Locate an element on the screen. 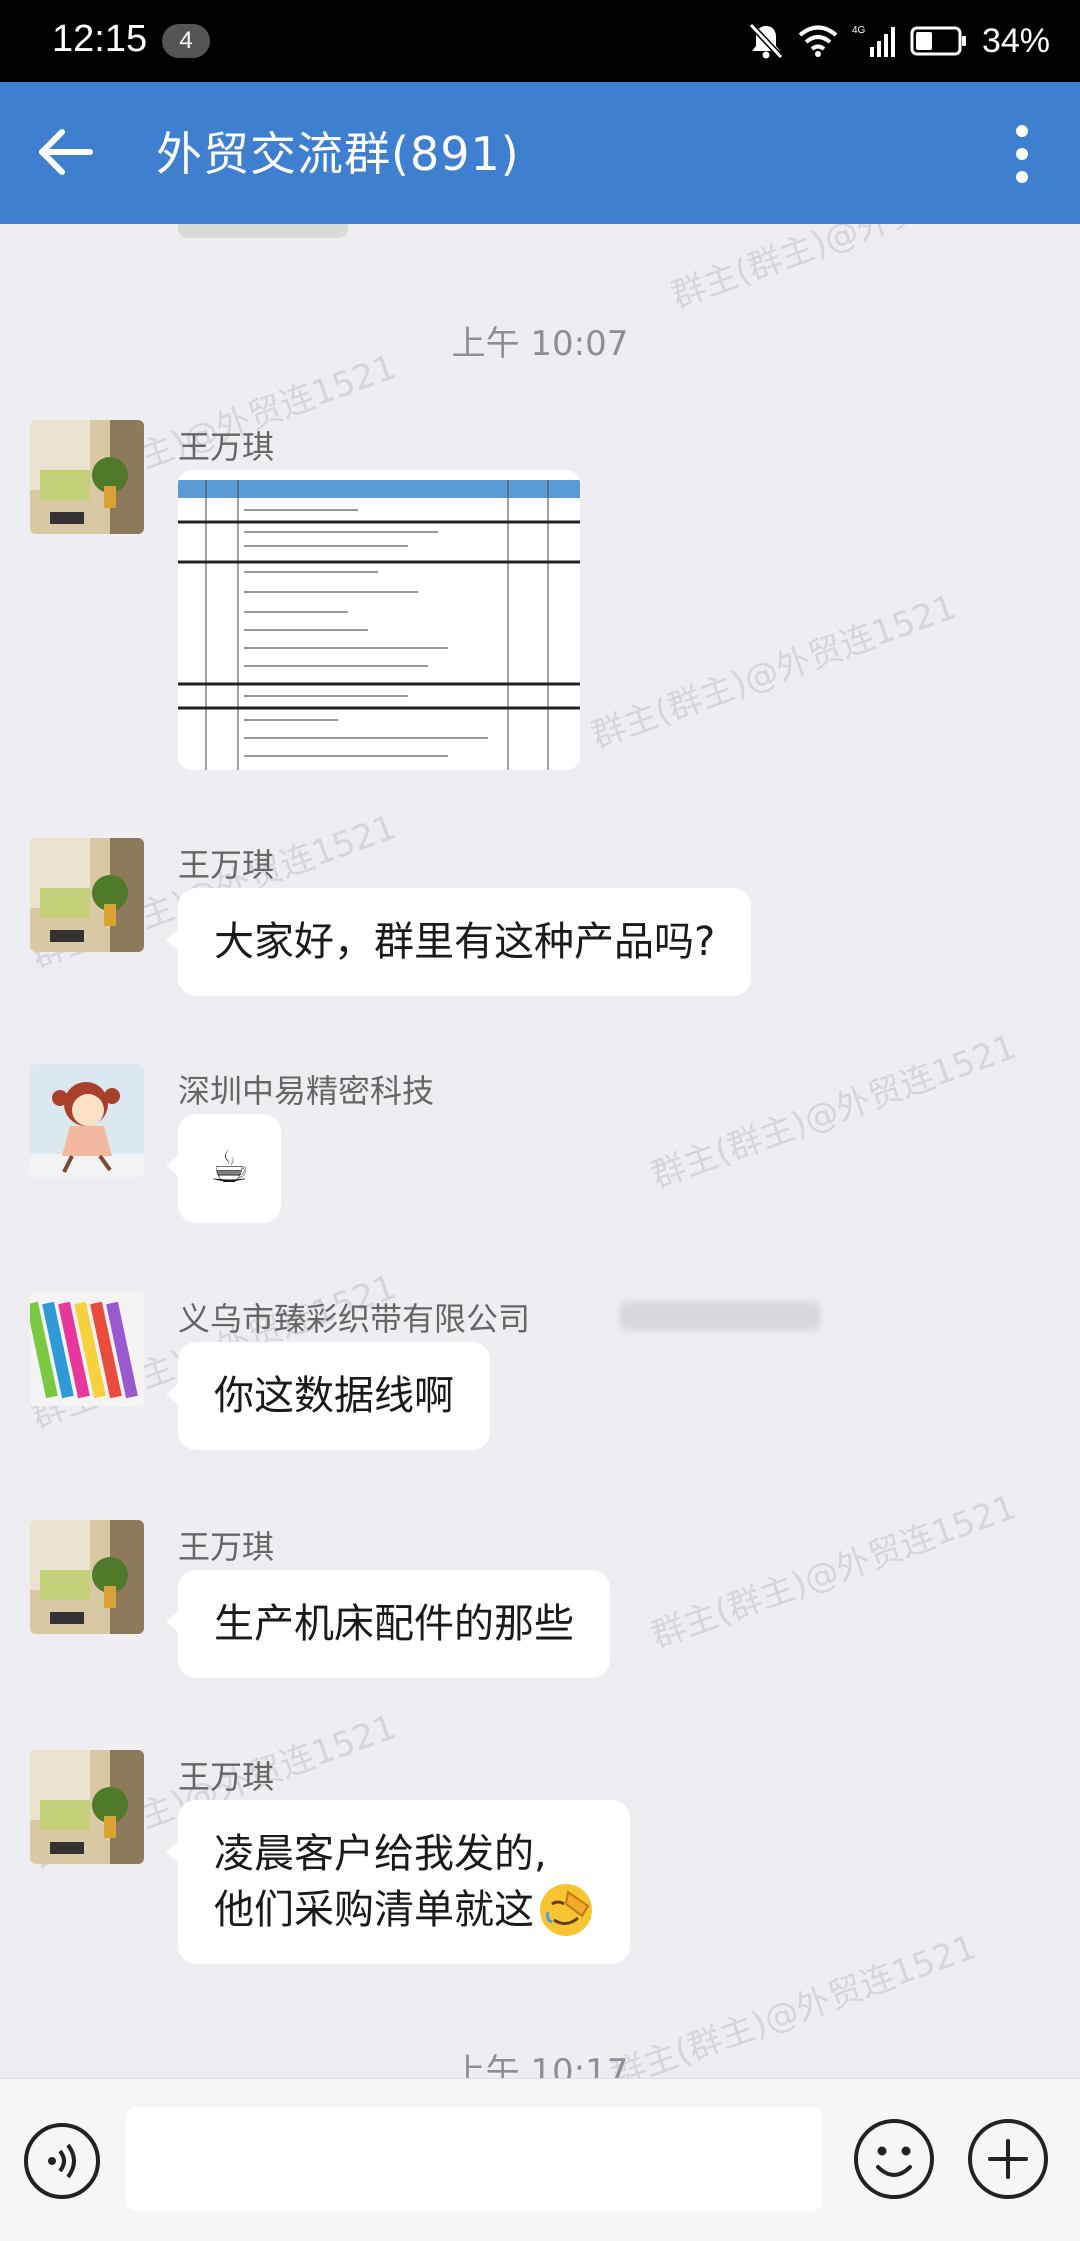 The height and width of the screenshot is (2241, 1080). message-line-wrap: 他们采购清单就这 is located at coordinates (404, 1910).